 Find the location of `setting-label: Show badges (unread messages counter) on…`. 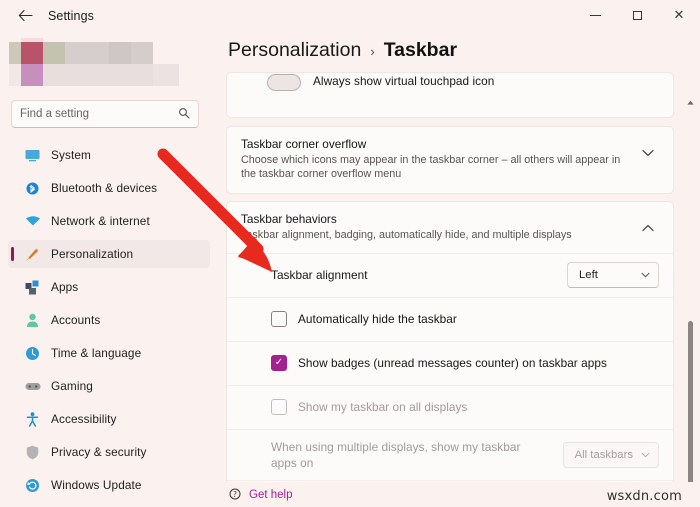

setting-label: Show badges (unread messages counter) on… is located at coordinates (452, 363).